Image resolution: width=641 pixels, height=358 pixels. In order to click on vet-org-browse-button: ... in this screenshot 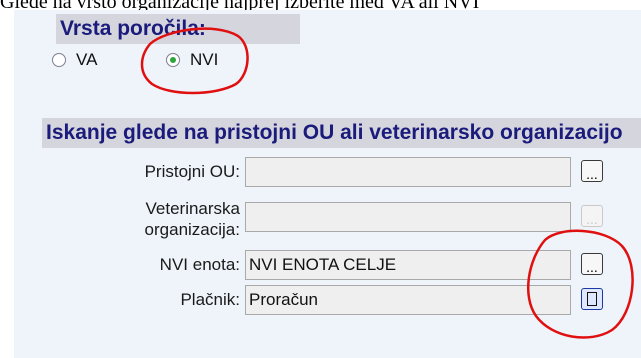, I will do `click(592, 216)`.